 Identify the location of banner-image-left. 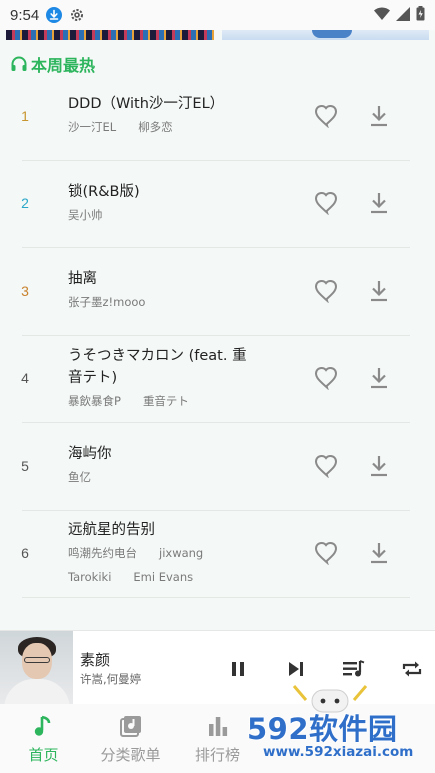
(110, 35).